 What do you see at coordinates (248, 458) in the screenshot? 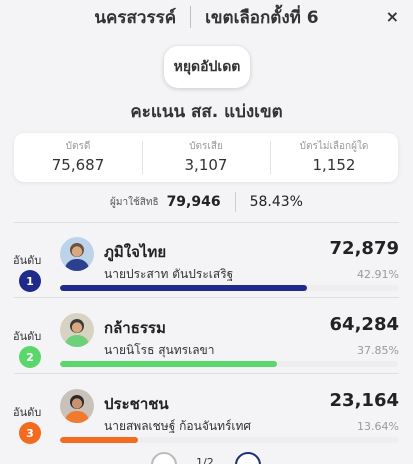
I see `next-page-button` at bounding box center [248, 458].